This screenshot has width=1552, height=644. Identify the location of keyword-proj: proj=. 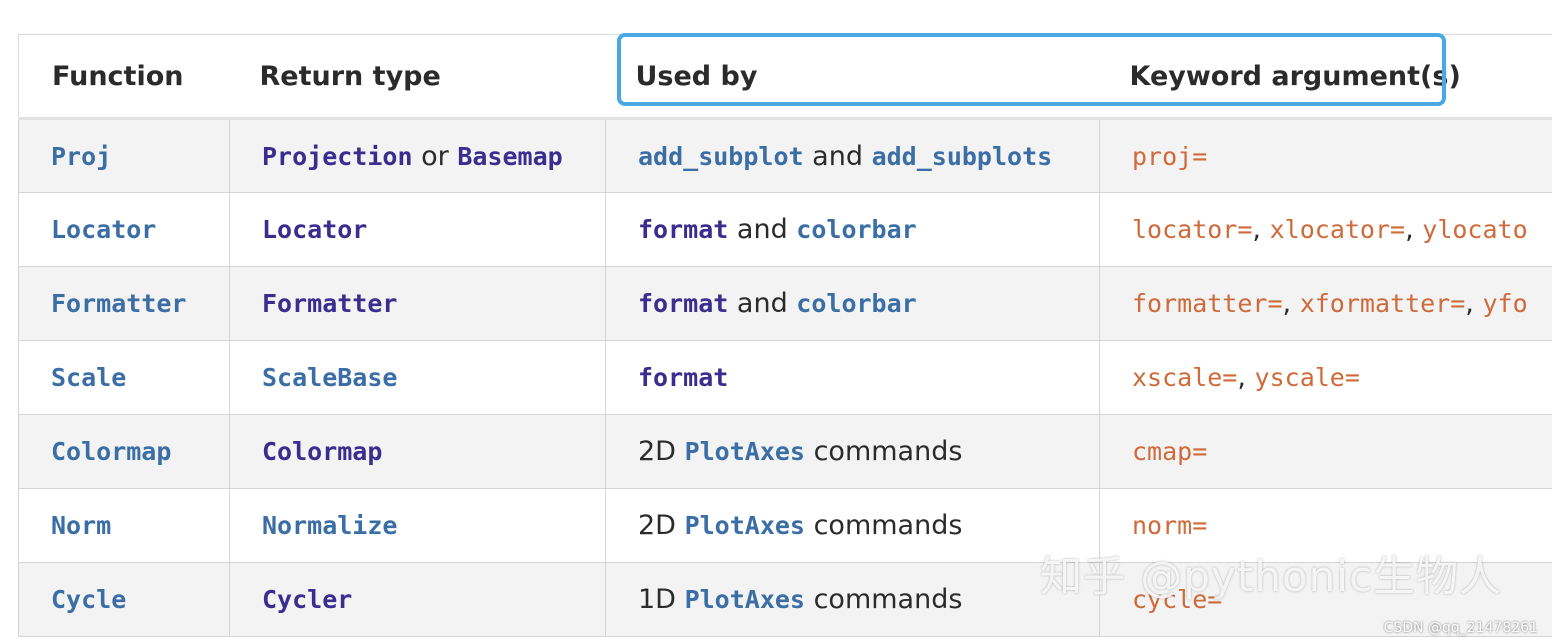
(1170, 156).